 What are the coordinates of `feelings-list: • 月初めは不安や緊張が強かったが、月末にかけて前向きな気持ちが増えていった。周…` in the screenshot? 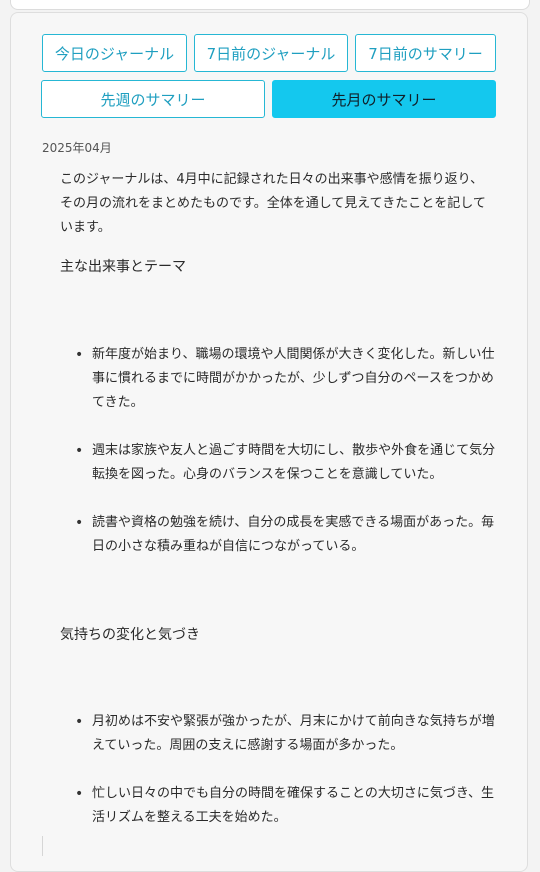 It's located at (285, 782).